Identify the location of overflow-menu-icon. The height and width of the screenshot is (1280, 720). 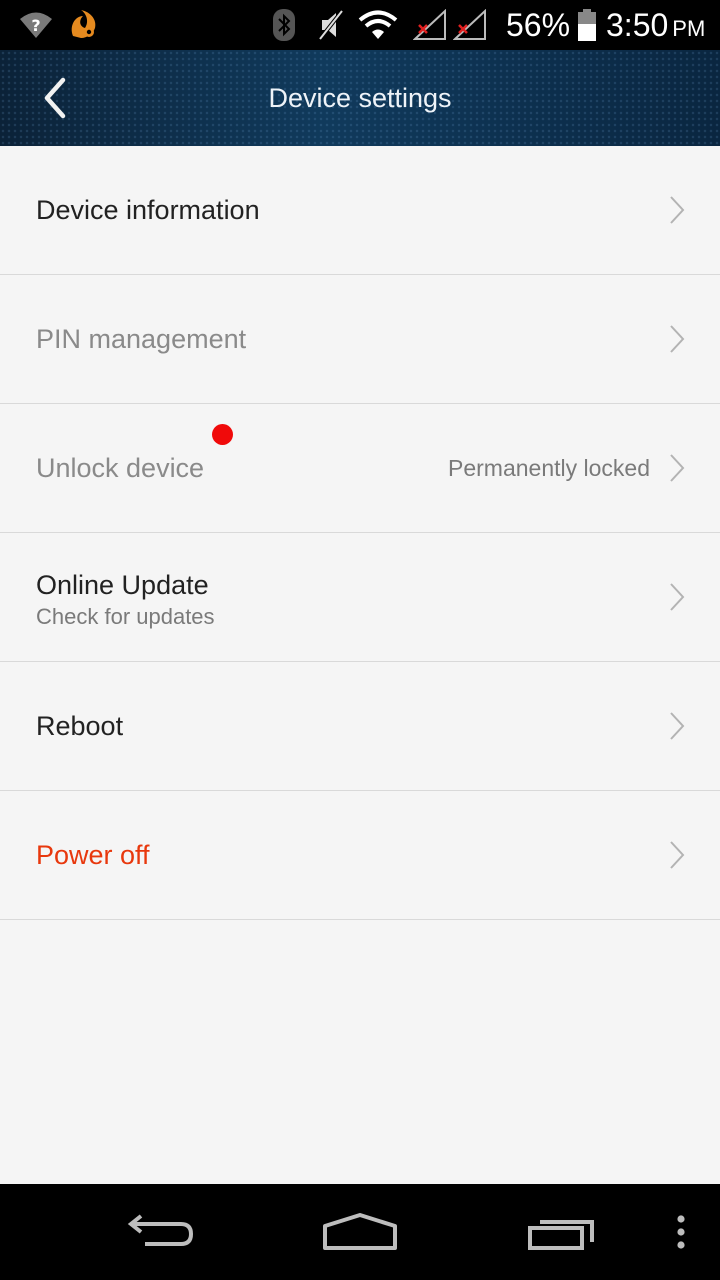
(681, 1232).